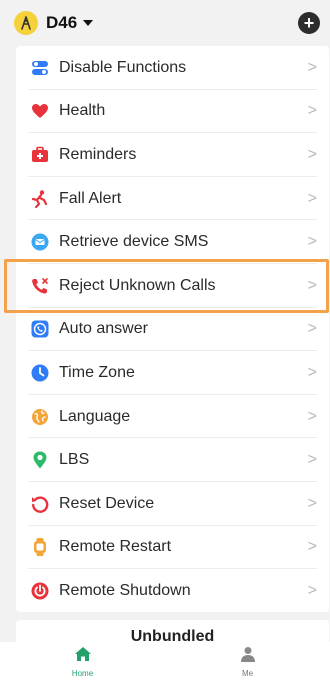 The width and height of the screenshot is (330, 682). I want to click on message-icon, so click(40, 242).